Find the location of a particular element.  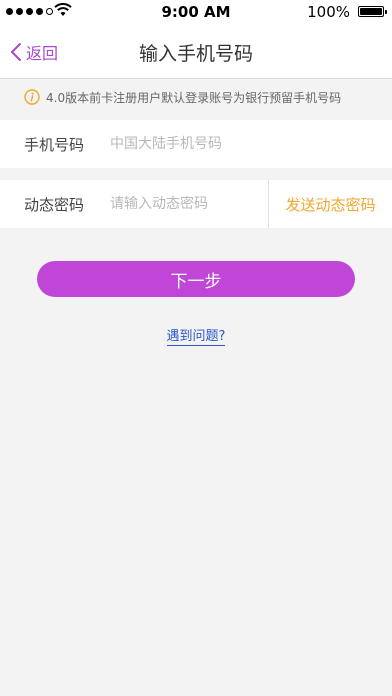

notice-text: 4.0版本前卡注册用户默认登录账号为银行预留手机号码 is located at coordinates (194, 97).